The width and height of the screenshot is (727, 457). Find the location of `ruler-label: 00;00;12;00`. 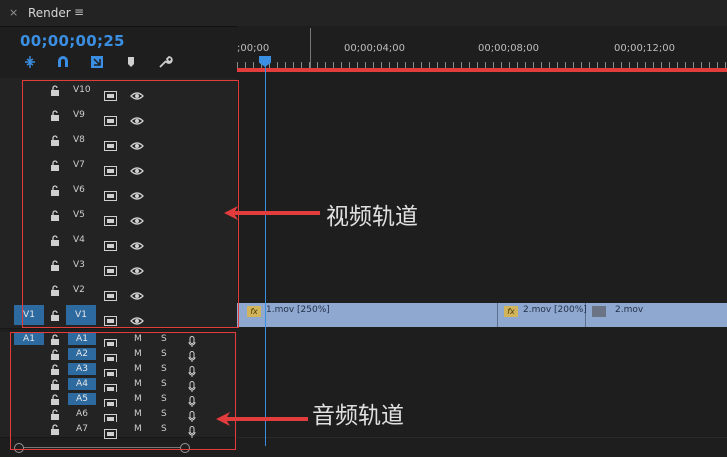

ruler-label: 00;00;12;00 is located at coordinates (645, 48).